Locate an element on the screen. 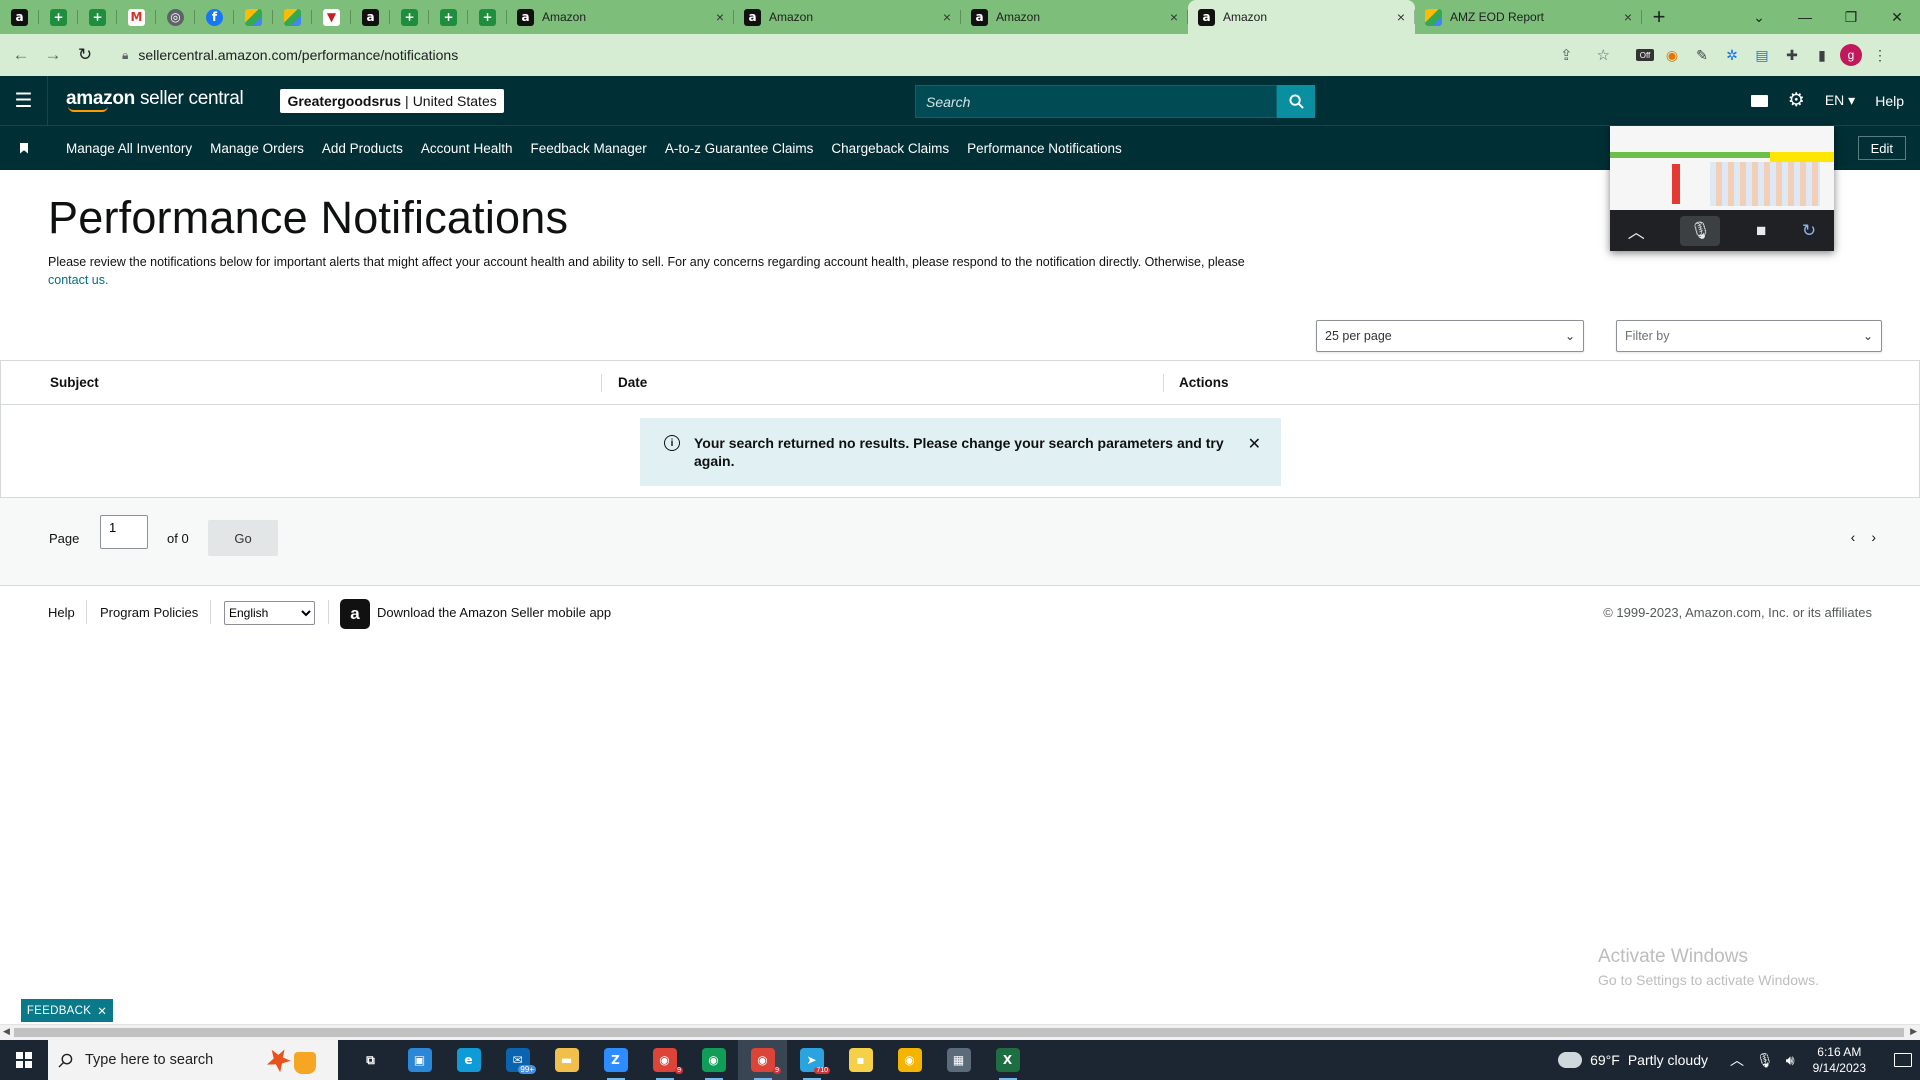 The width and height of the screenshot is (1920, 1080). browser-menu-icon: ⋮ is located at coordinates (1880, 55).